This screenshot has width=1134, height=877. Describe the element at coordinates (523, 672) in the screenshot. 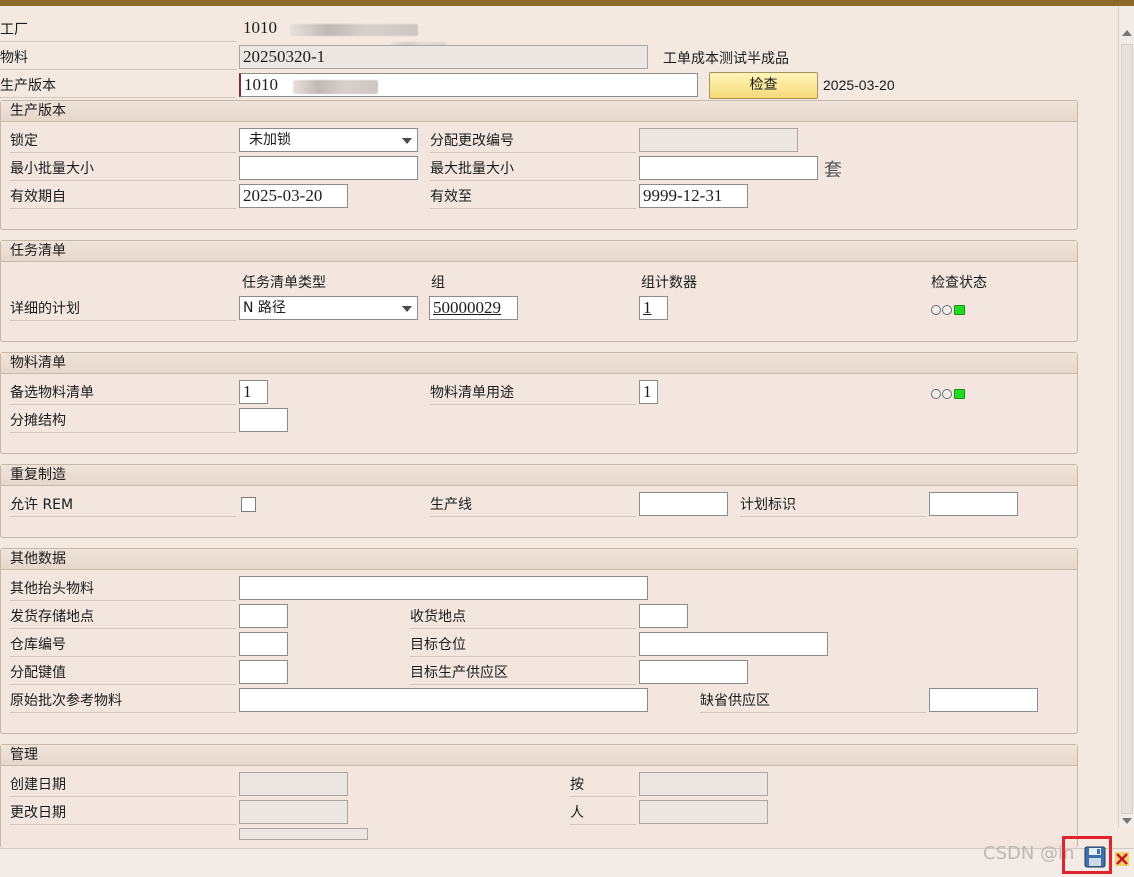

I see `target-supply-area-label: 目标生产供应区` at that location.